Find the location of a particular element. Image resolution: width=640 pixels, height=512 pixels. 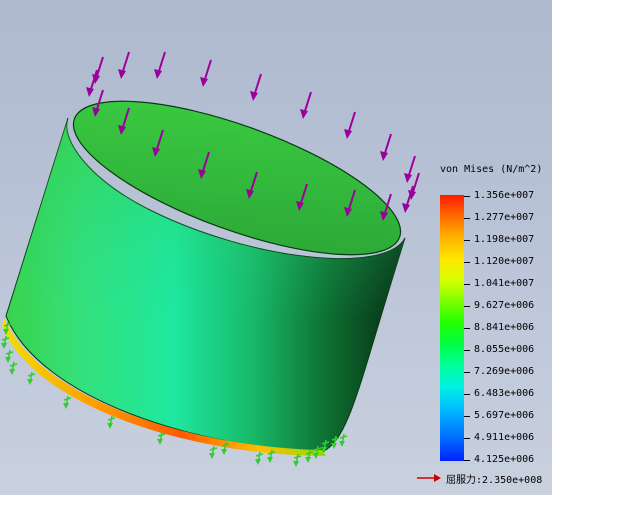

legend-tick-label: 4.125e+006 is located at coordinates (504, 459).